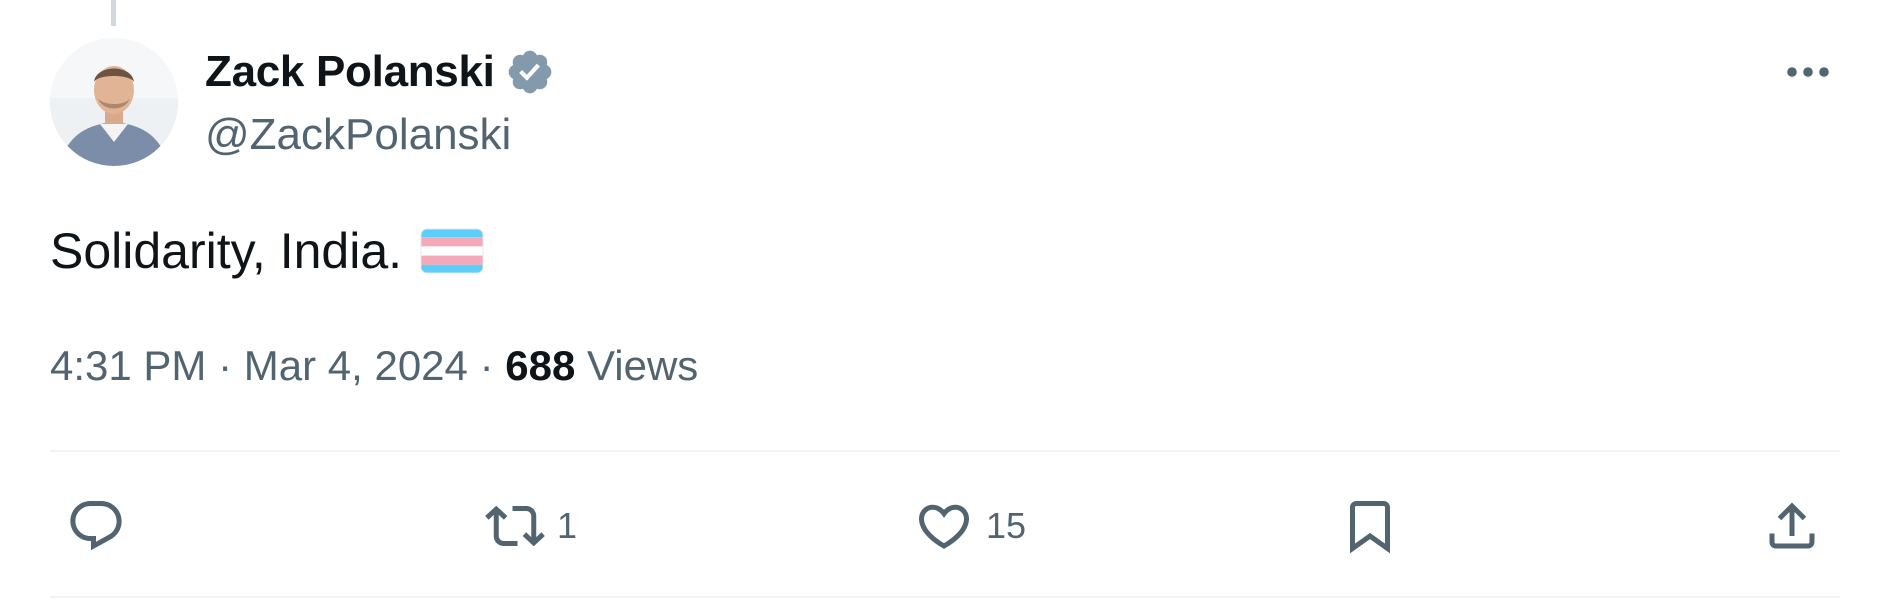 The height and width of the screenshot is (600, 1888). I want to click on thread-connector-line, so click(113, 13).